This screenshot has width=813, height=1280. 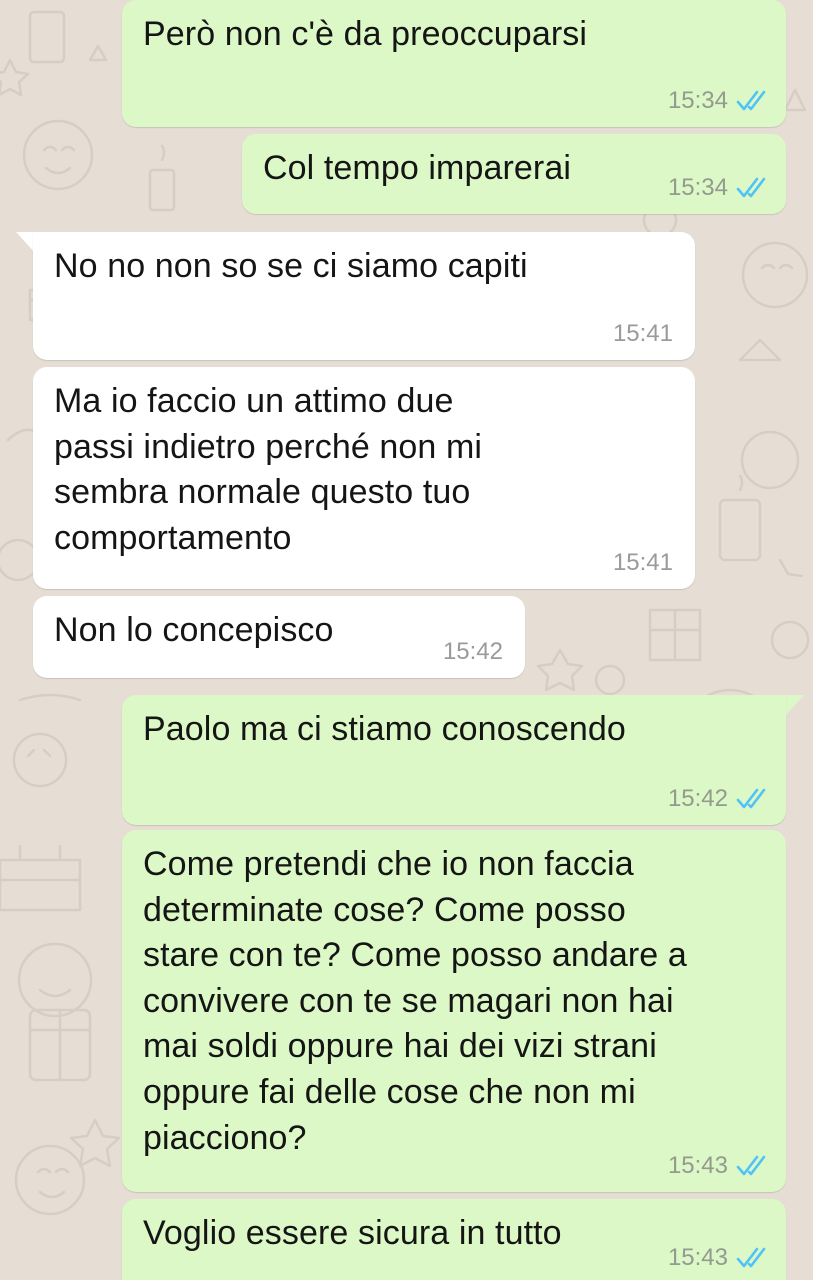 I want to click on message-text: Però non c'è da preoccuparsi, so click(x=365, y=34).